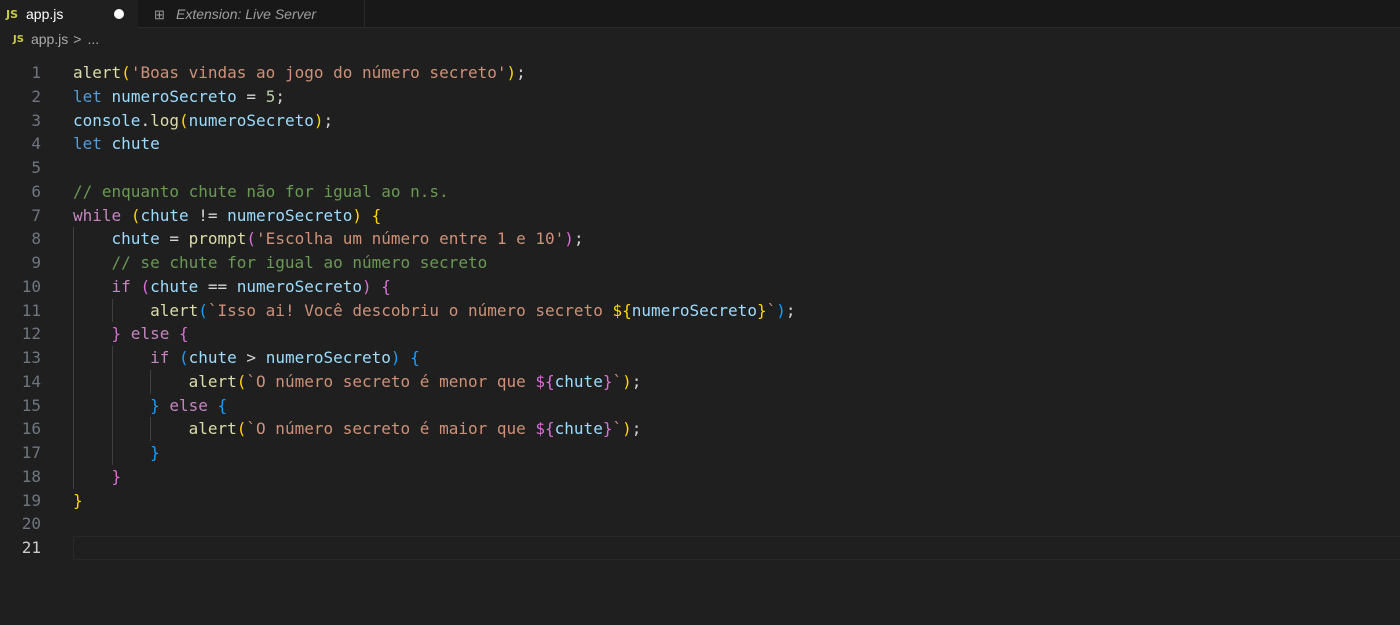 The image size is (1400, 625). Describe the element at coordinates (36, 167) in the screenshot. I see `line-number: 5` at that location.